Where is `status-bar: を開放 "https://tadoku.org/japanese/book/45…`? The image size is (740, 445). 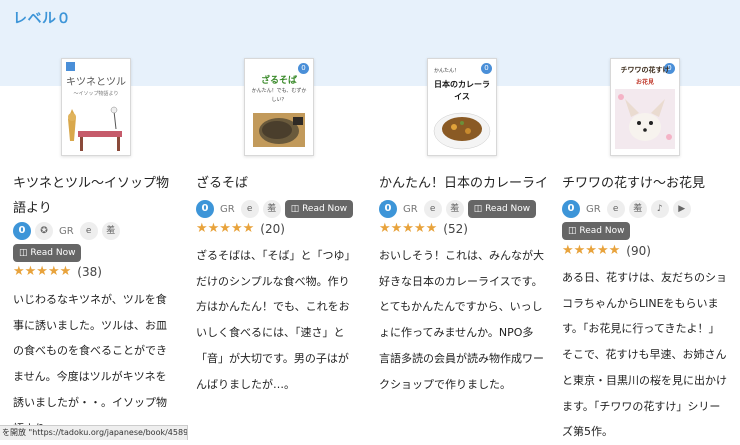 status-bar: を開放 "https://tadoku.org/japanese/book/45… is located at coordinates (94, 432).